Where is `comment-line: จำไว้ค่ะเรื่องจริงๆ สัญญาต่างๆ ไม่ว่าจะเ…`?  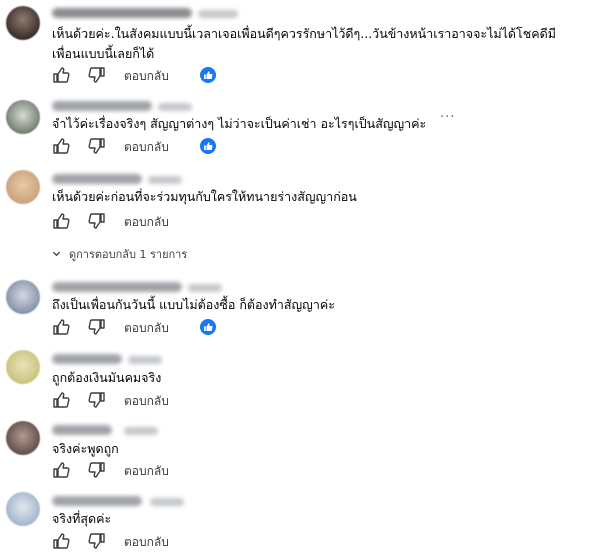
comment-line: จำไว้ค่ะเรื่องจริงๆ สัญญาต่างๆ ไม่ว่าจะเ… is located at coordinates (239, 123).